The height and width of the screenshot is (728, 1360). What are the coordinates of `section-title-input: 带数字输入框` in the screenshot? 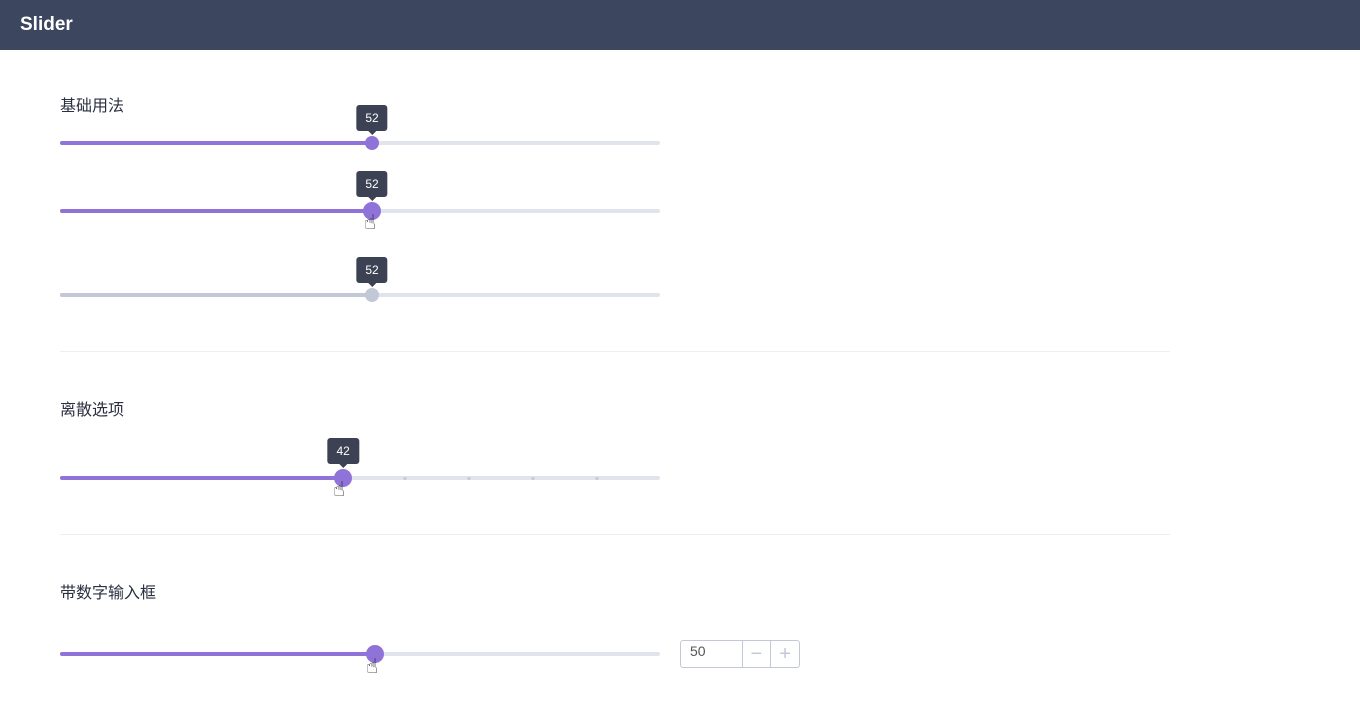 It's located at (108, 593).